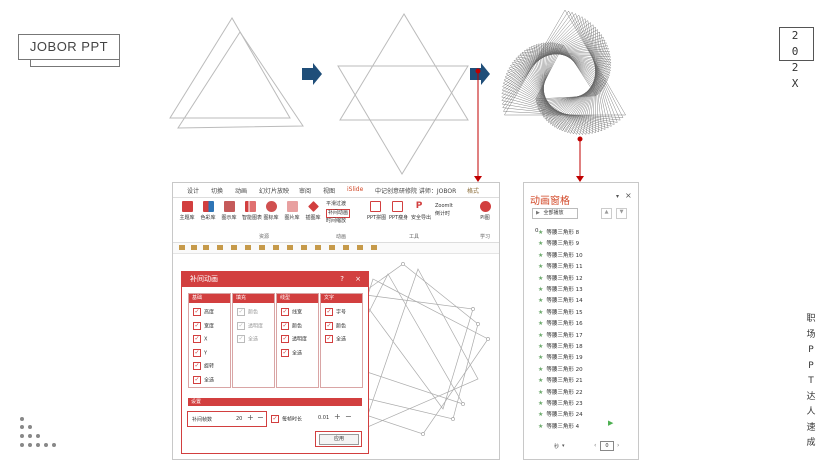  Describe the element at coordinates (335, 312) in the screenshot. I see `property-checkbox: ✓ 字号` at that location.